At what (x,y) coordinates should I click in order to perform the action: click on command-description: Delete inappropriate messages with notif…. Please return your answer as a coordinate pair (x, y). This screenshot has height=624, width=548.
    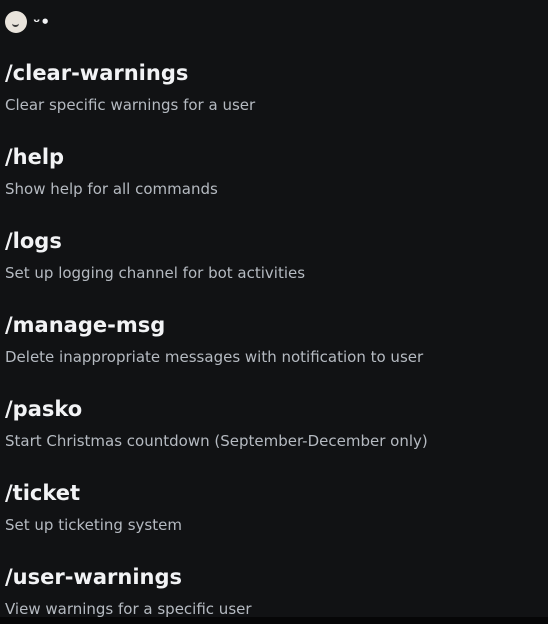
    Looking at the image, I should click on (214, 357).